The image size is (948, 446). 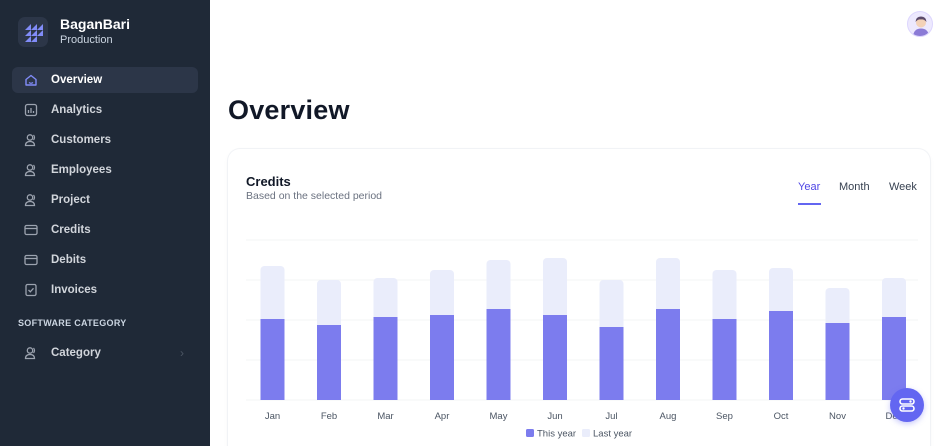 What do you see at coordinates (77, 110) in the screenshot?
I see `sidebar-item-label: Analytics` at bounding box center [77, 110].